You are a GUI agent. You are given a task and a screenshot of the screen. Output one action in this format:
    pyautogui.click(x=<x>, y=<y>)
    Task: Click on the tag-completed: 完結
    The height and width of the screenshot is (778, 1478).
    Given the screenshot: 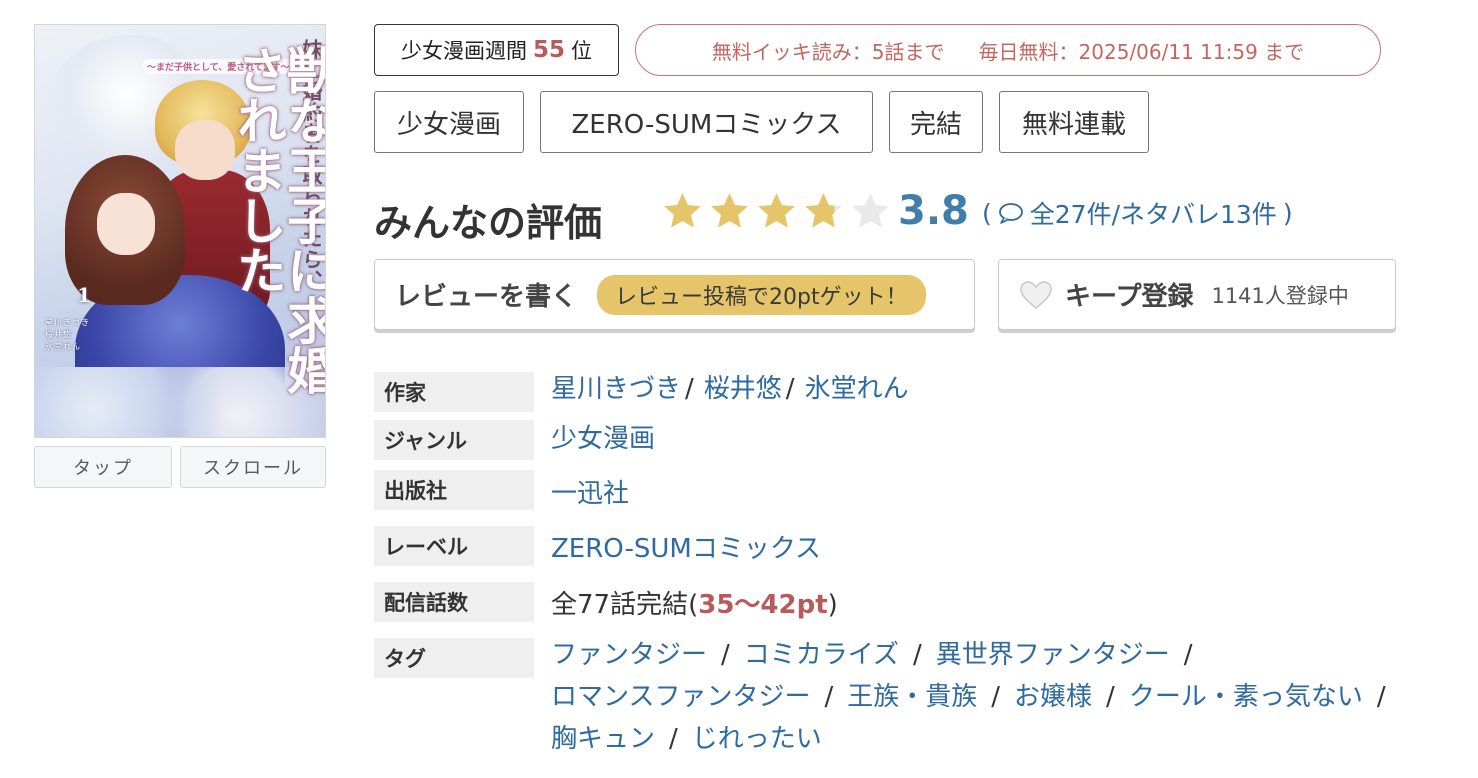 What is the action you would take?
    pyautogui.click(x=936, y=122)
    